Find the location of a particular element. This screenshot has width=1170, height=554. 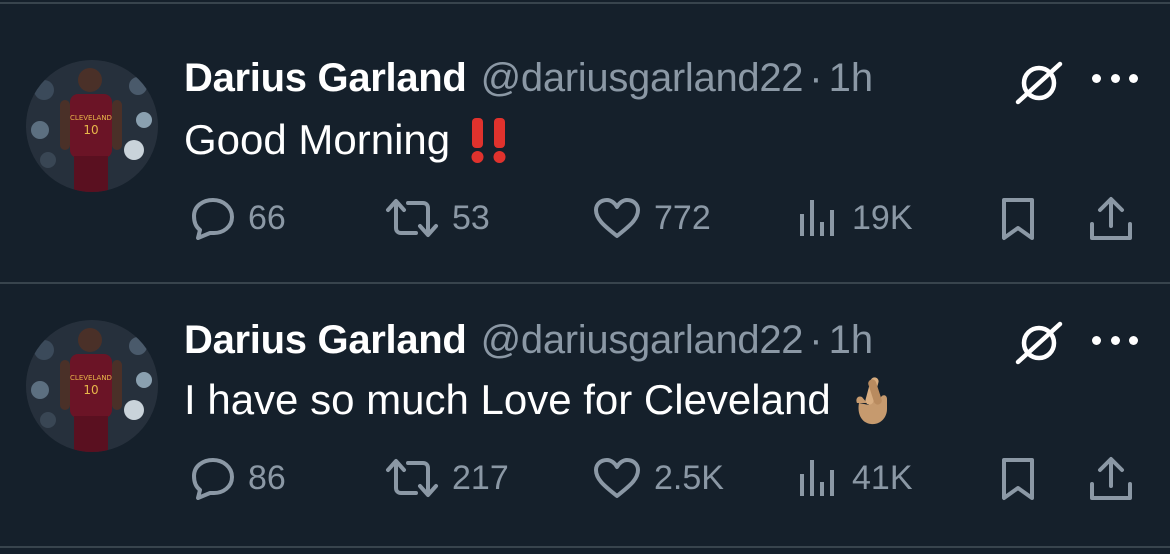

repost-count: 53 is located at coordinates (471, 217).